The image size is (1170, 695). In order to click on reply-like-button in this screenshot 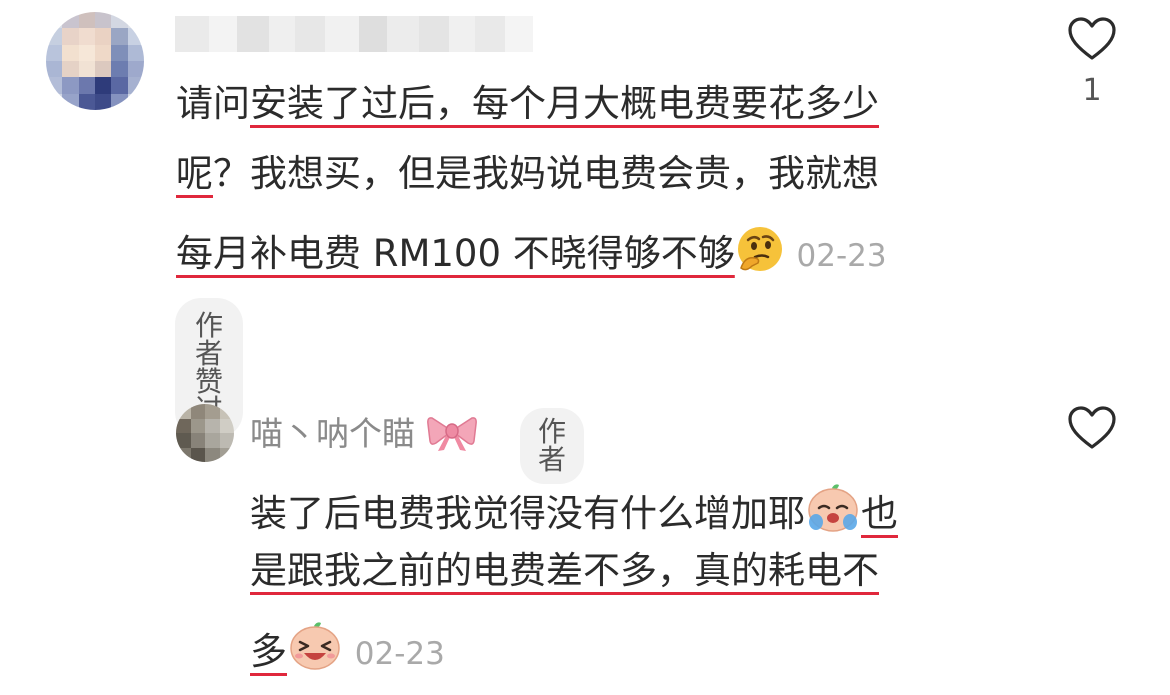, I will do `click(1092, 428)`.